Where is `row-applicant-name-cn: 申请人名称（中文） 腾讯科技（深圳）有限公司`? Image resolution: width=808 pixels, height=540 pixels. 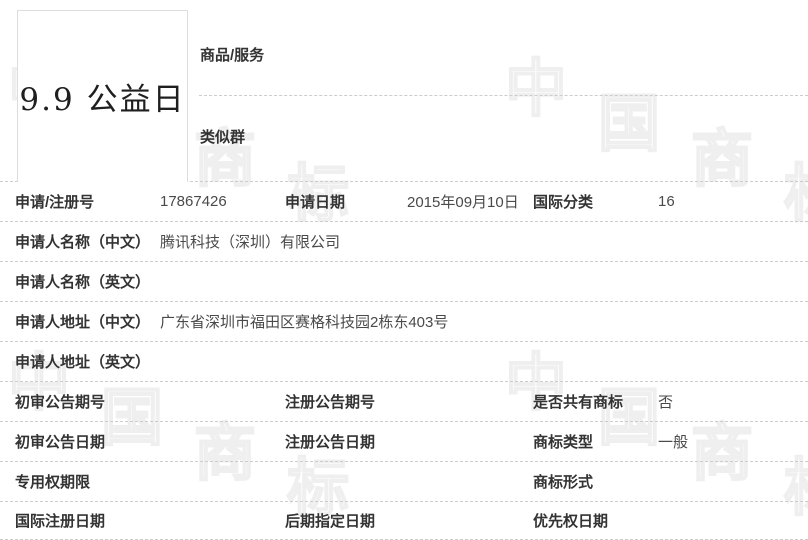
row-applicant-name-cn: 申请人名称（中文） 腾讯科技（深圳）有限公司 is located at coordinates (404, 242).